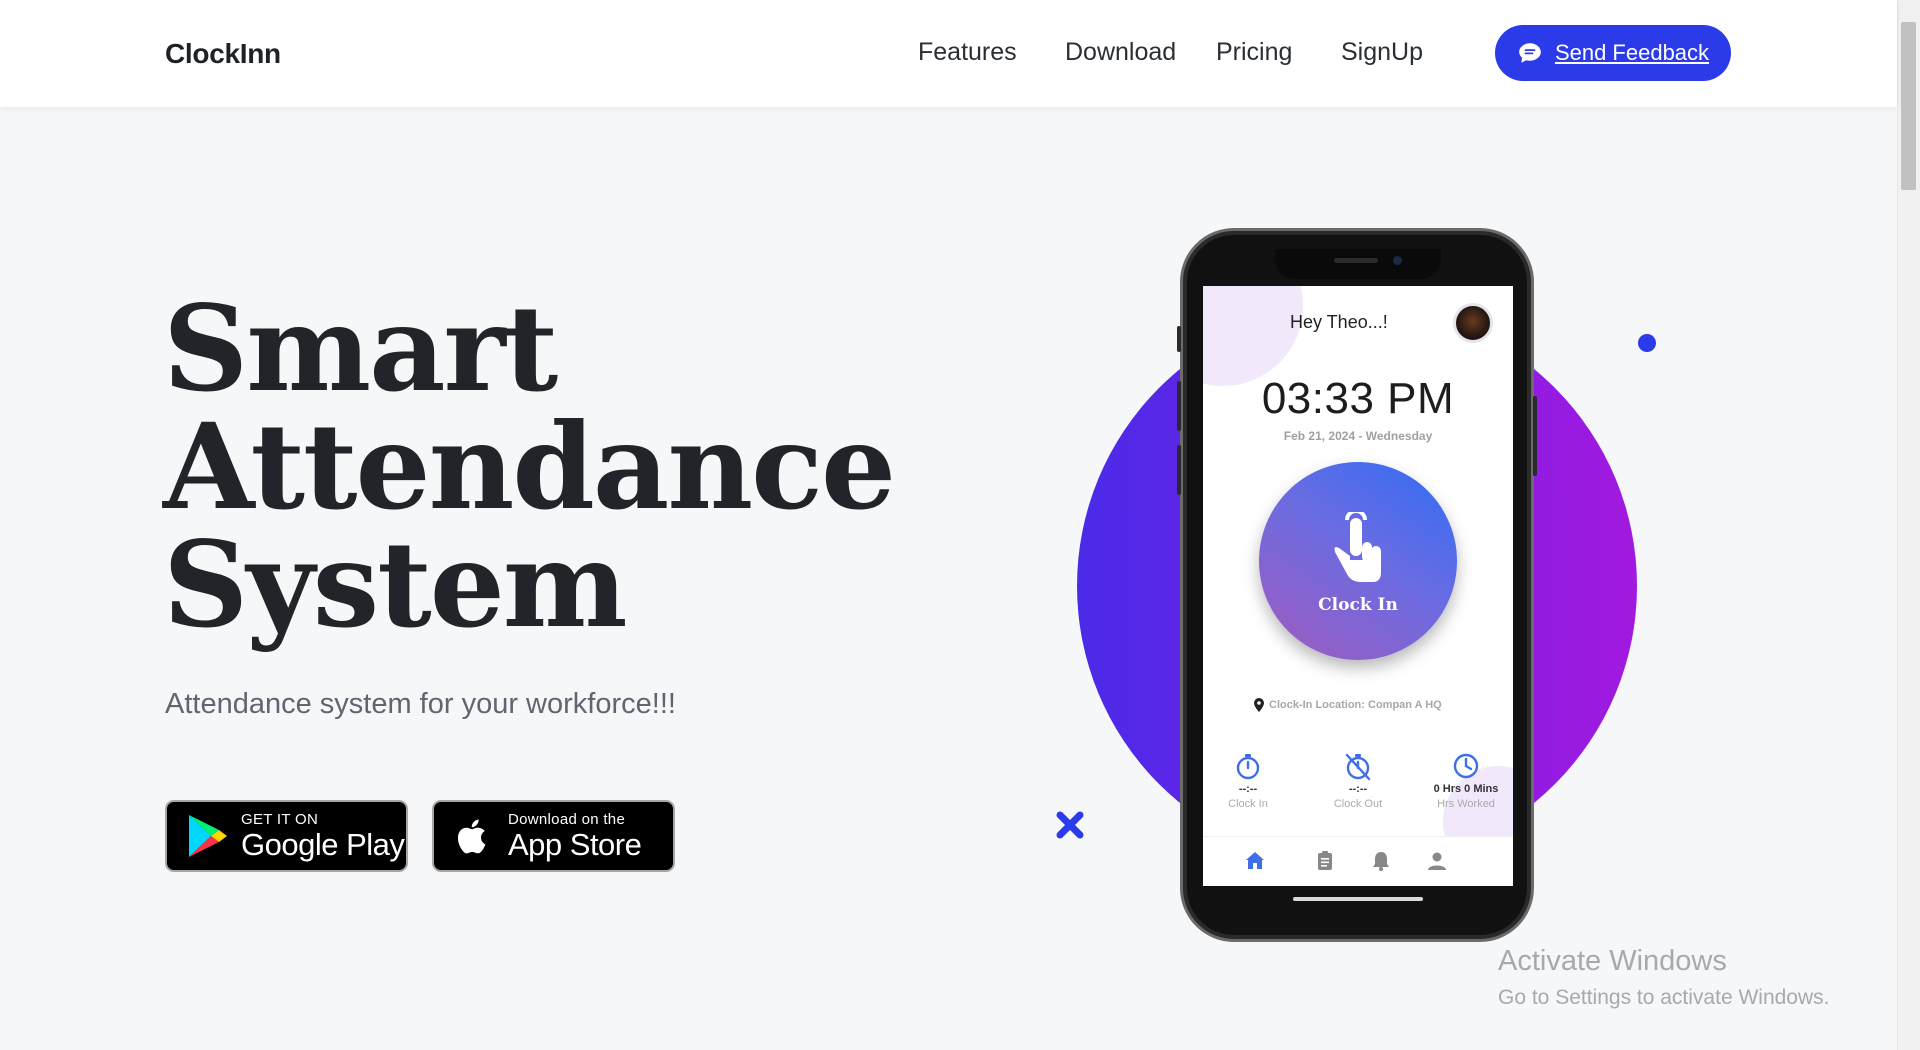  What do you see at coordinates (1248, 767) in the screenshot?
I see `stopwatch-icon` at bounding box center [1248, 767].